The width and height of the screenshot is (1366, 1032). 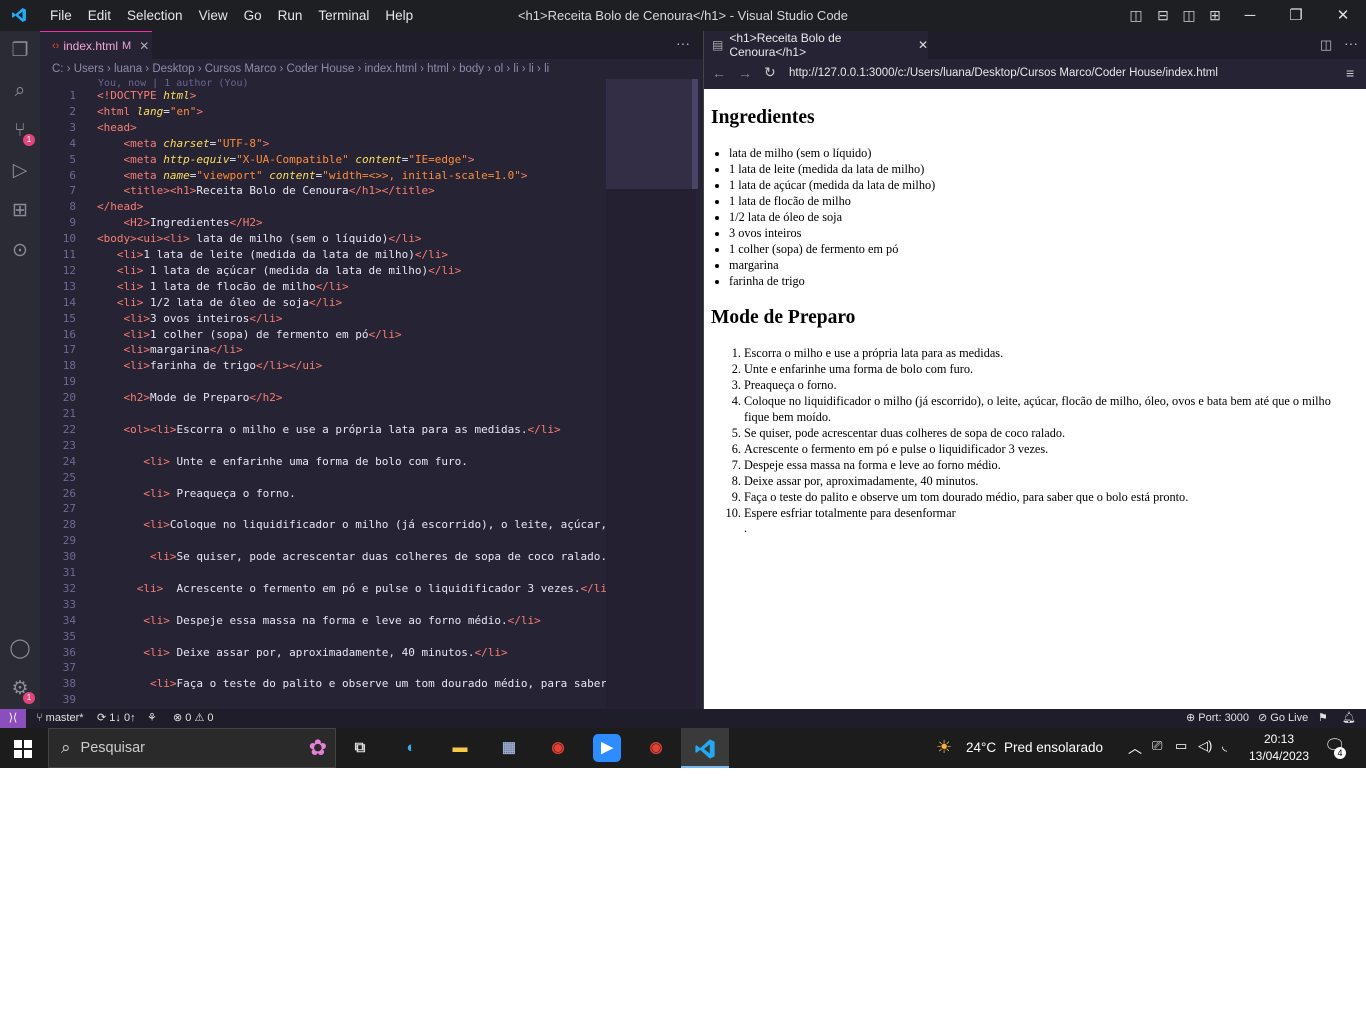 I want to click on forward-icon: →, so click(x=745, y=73).